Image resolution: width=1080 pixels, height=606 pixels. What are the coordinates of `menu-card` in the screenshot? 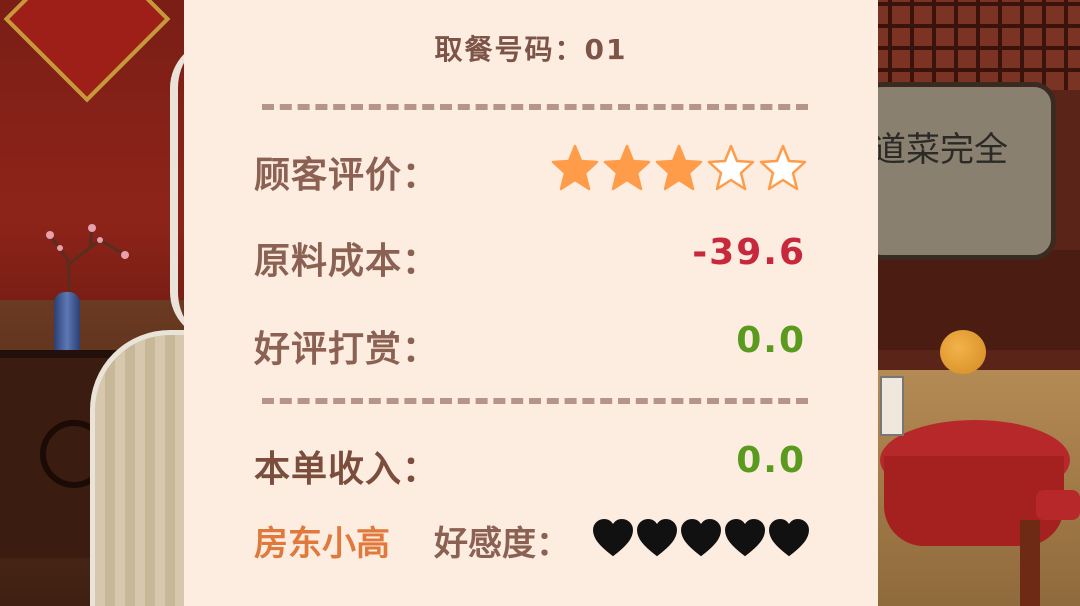 It's located at (892, 406).